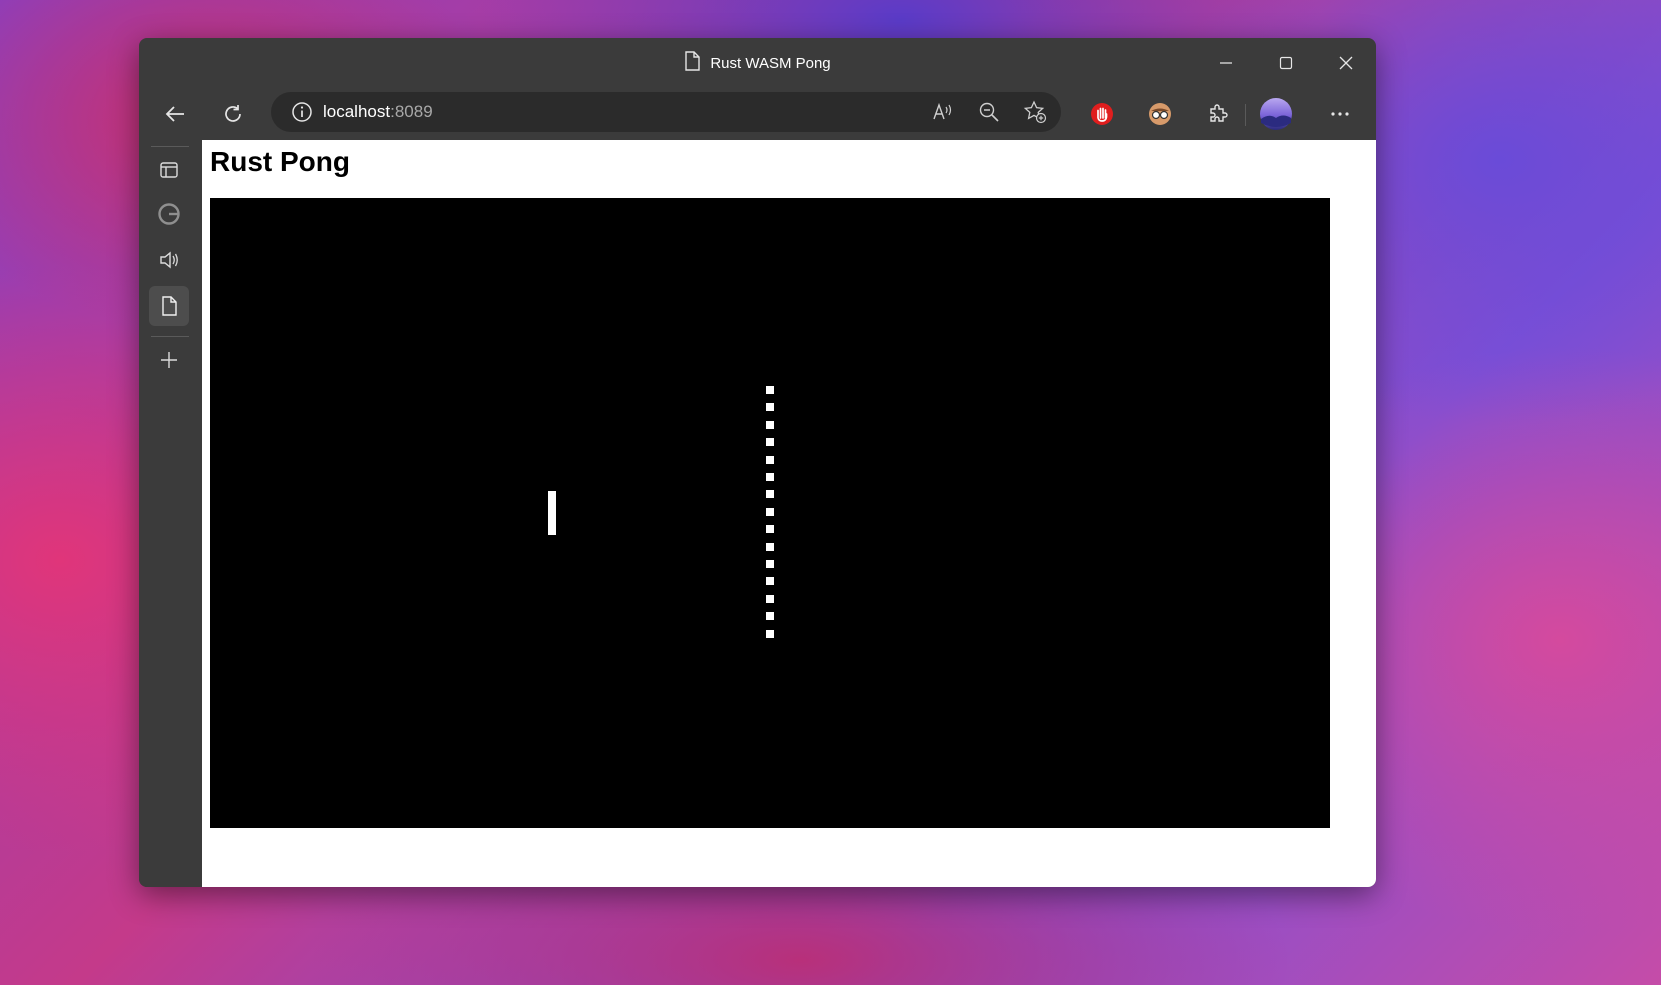 This screenshot has width=1661, height=985. What do you see at coordinates (1245, 115) in the screenshot?
I see `toolbar-divider` at bounding box center [1245, 115].